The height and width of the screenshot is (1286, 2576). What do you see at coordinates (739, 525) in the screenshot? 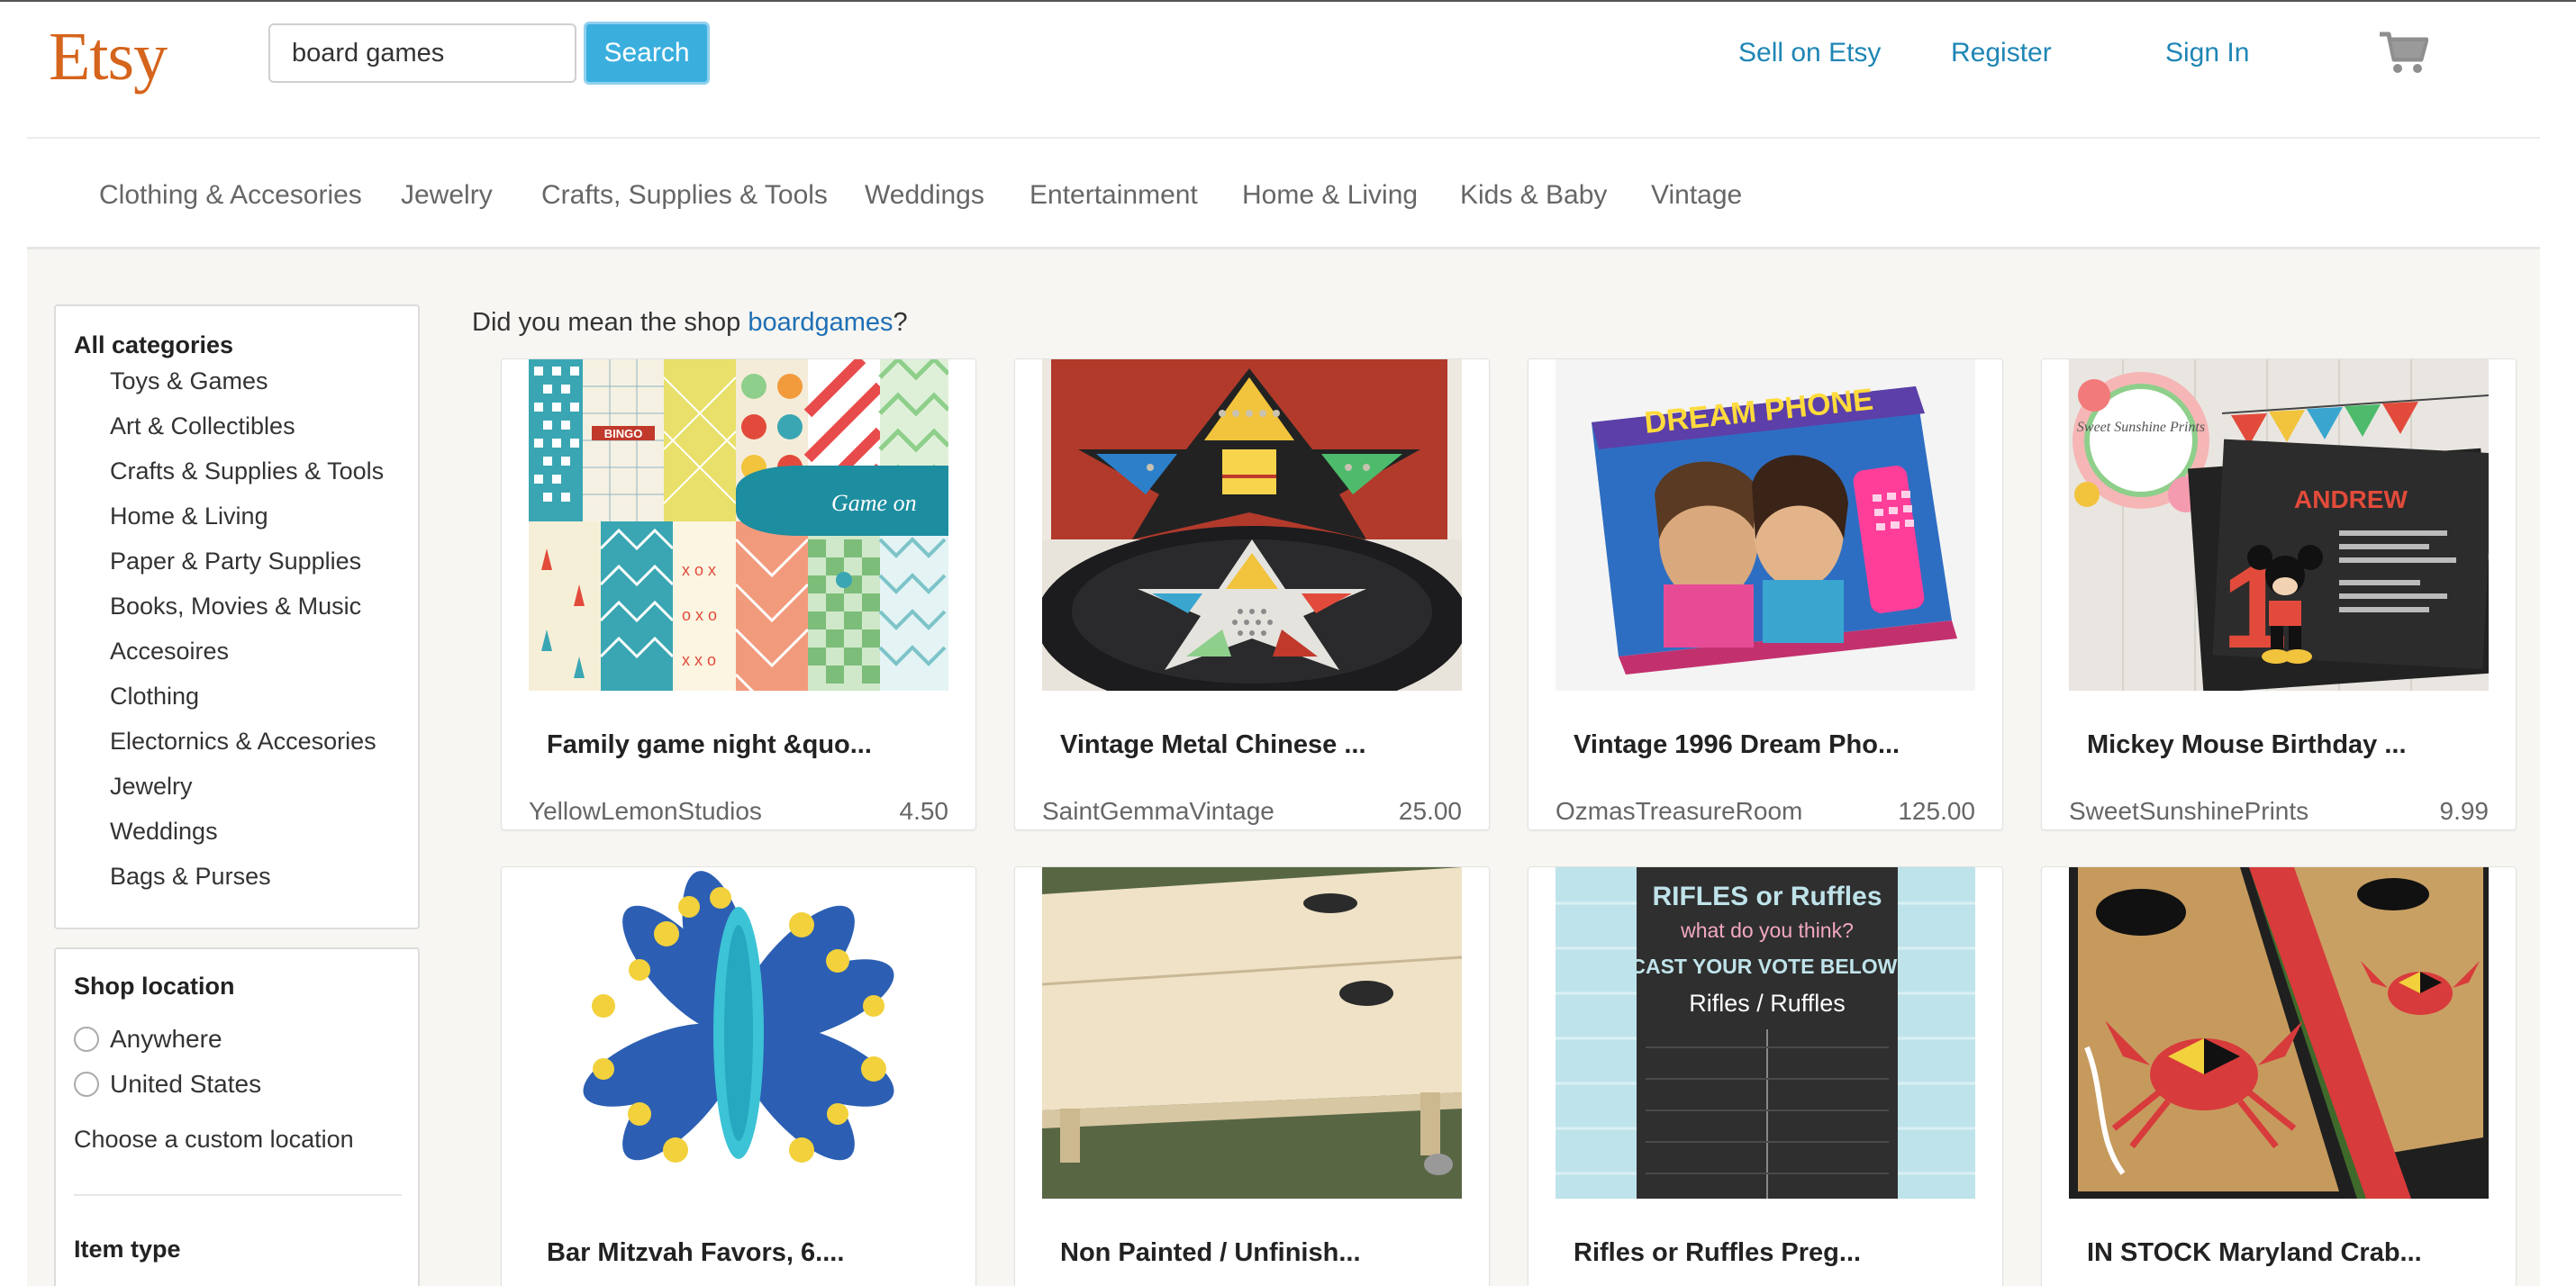
I see `listing-image-game-papers: BINGO x o x o x o x x o Game on` at bounding box center [739, 525].